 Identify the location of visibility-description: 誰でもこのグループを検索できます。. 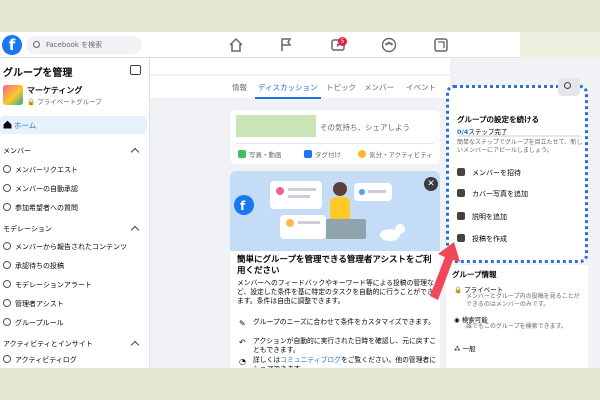
(517, 326).